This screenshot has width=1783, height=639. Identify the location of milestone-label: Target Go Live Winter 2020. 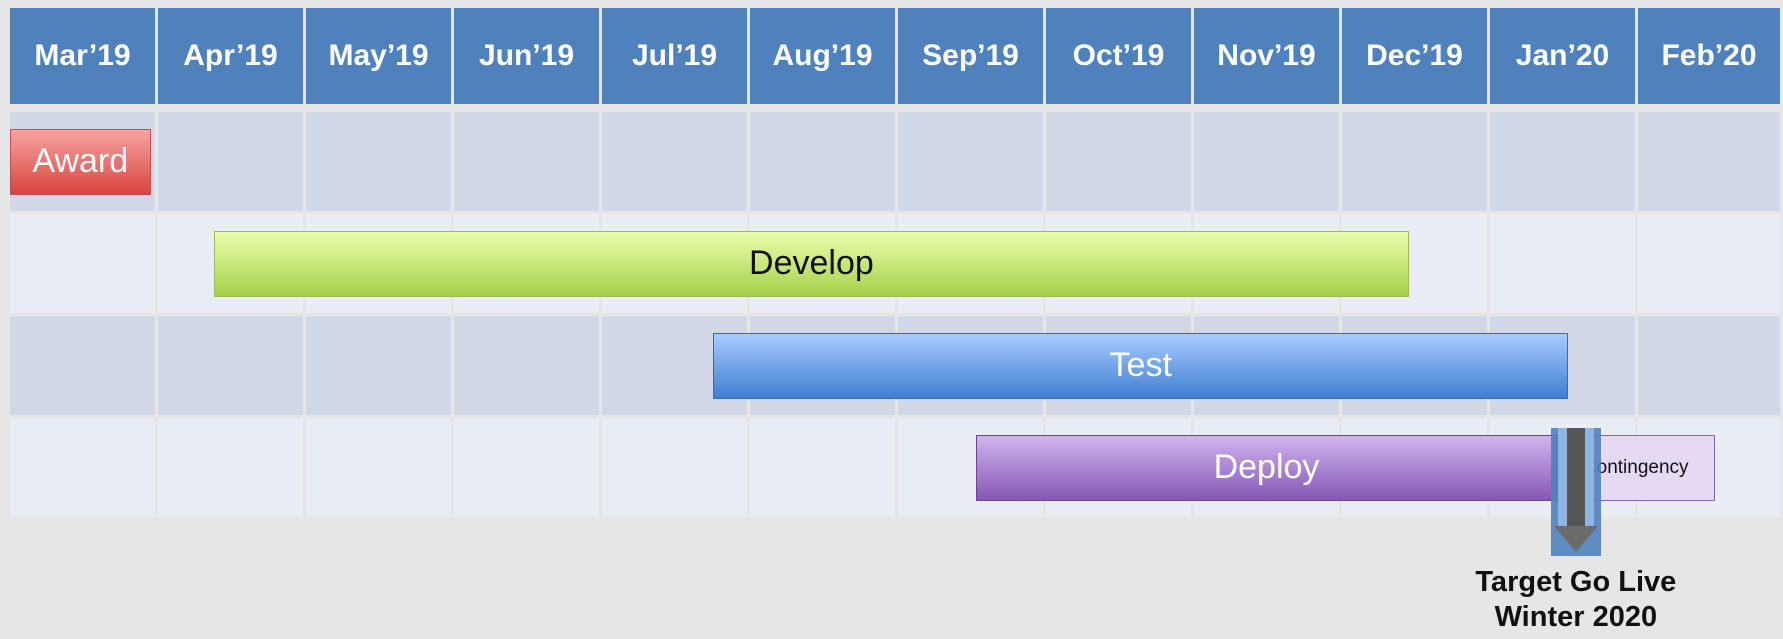
(1576, 600).